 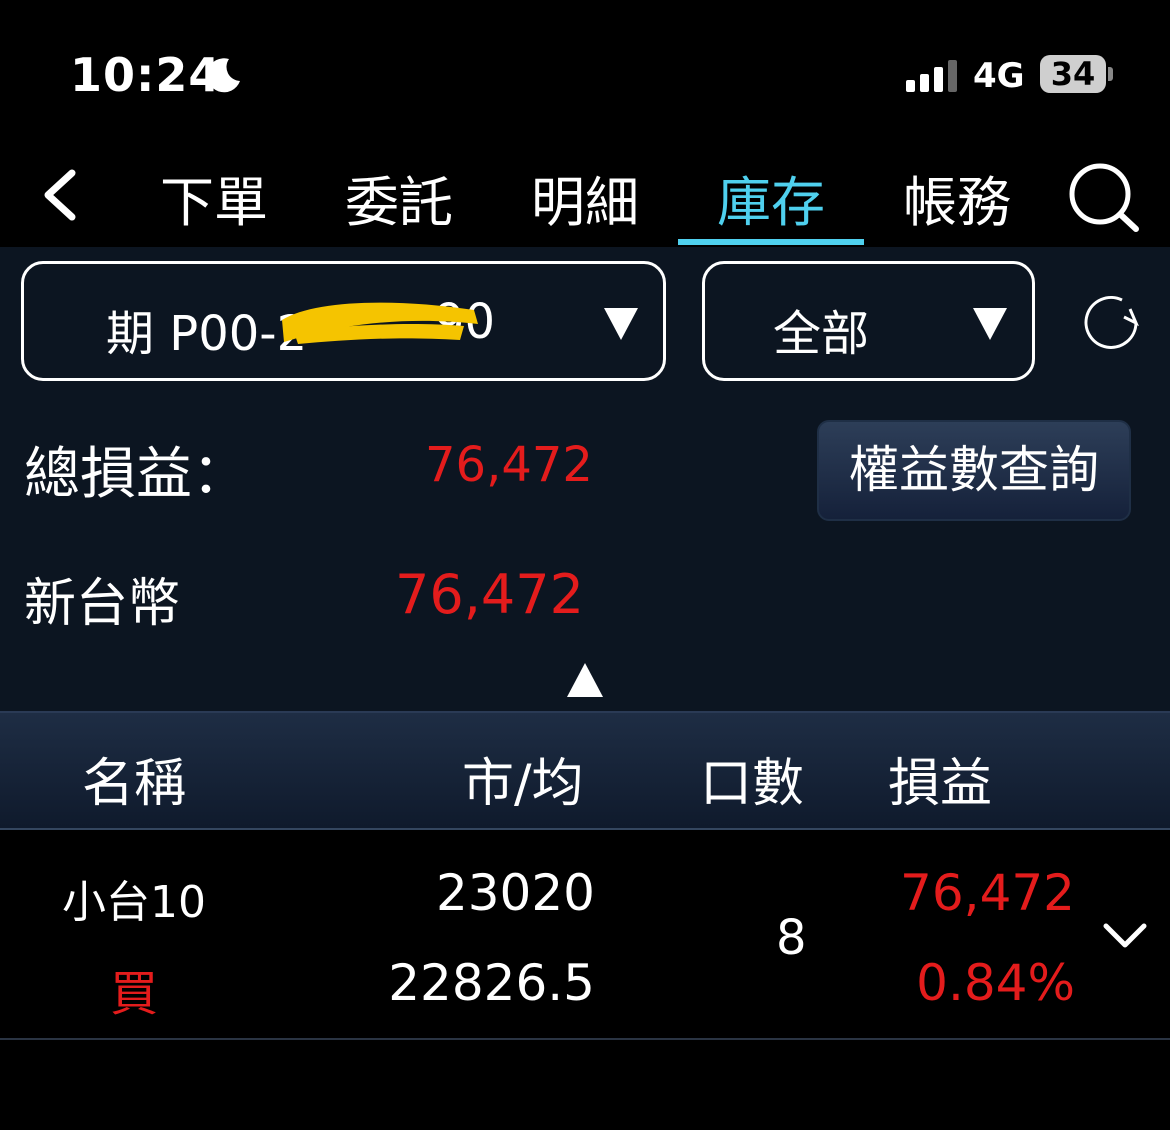 What do you see at coordinates (136, 474) in the screenshot?
I see `total-pnl-label: 總損益：` at bounding box center [136, 474].